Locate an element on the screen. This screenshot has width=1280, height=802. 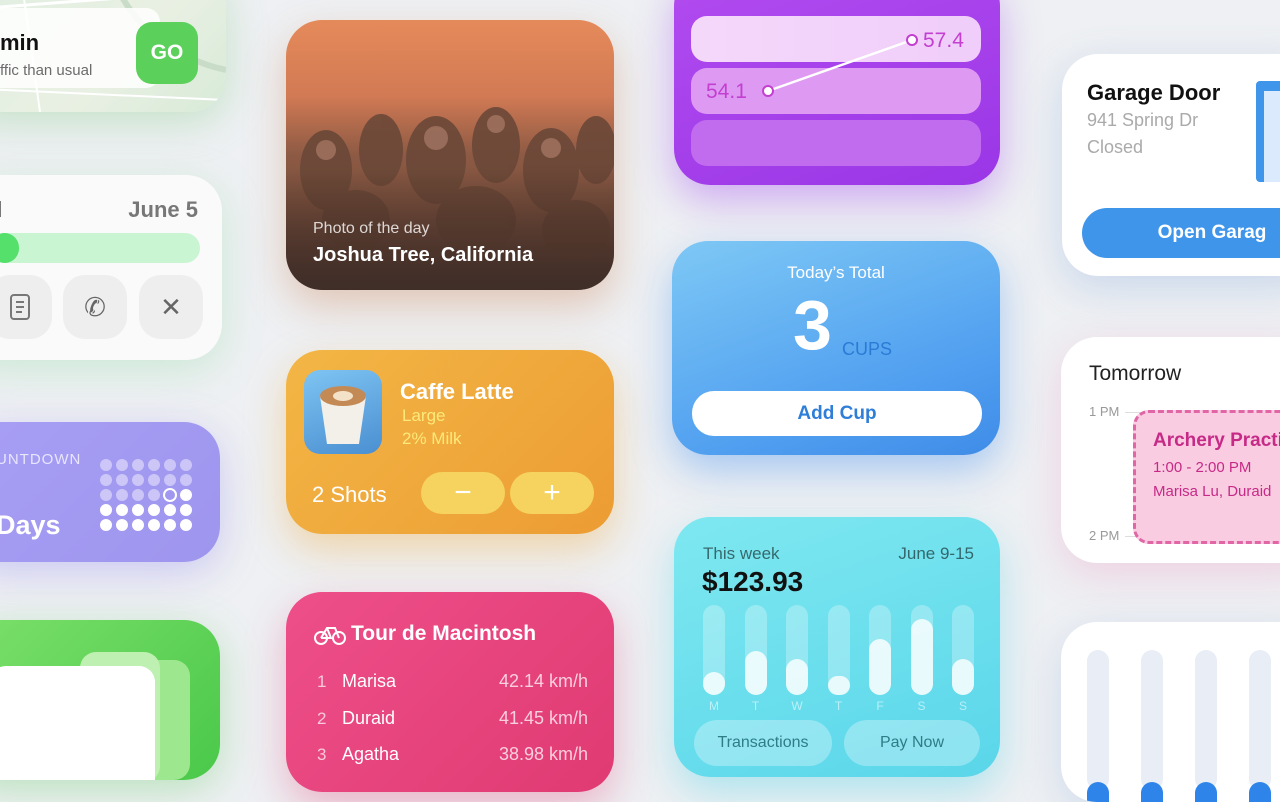
water-title: Today’s Total is located at coordinates (836, 272).